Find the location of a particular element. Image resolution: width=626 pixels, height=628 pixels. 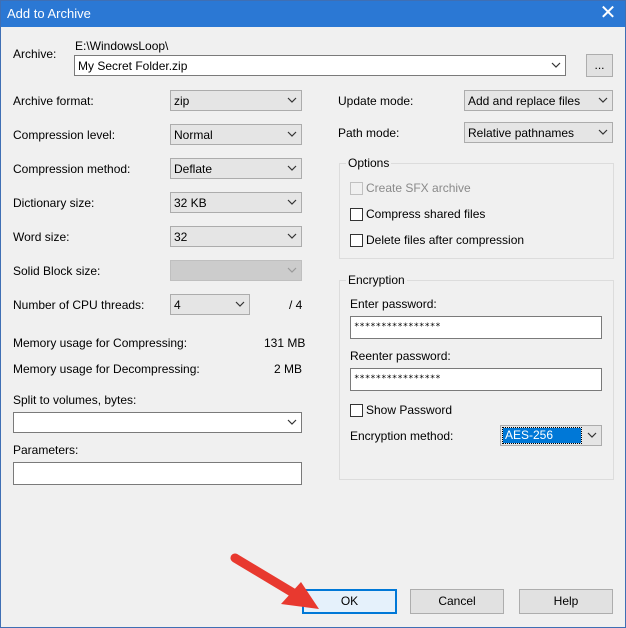

update-mode-label: Update mode: is located at coordinates (376, 101).